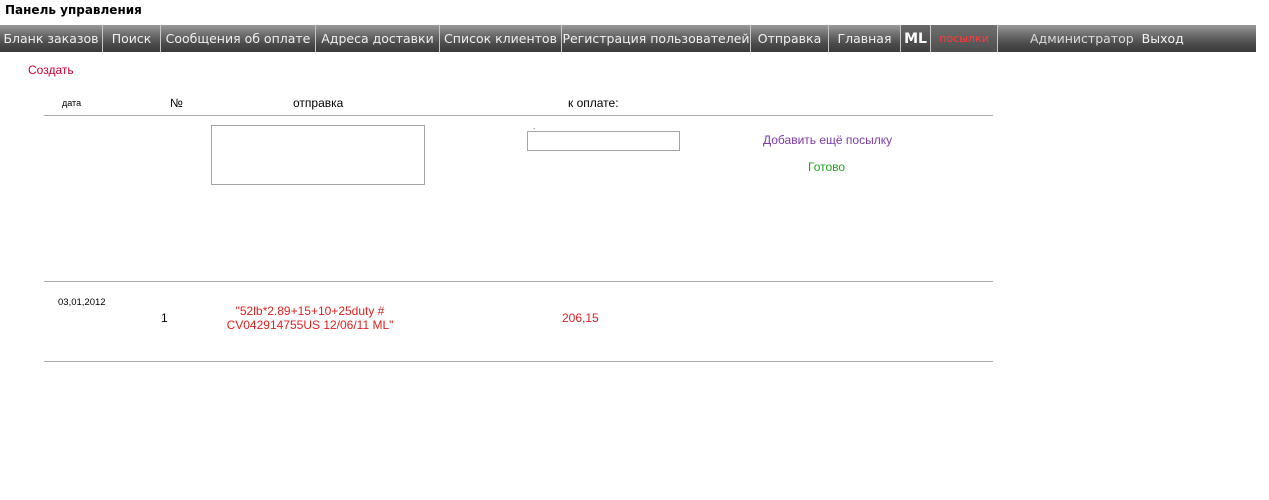 The width and height of the screenshot is (1269, 500). I want to click on nav-payment-messages: Сообщения об оплате, so click(238, 38).